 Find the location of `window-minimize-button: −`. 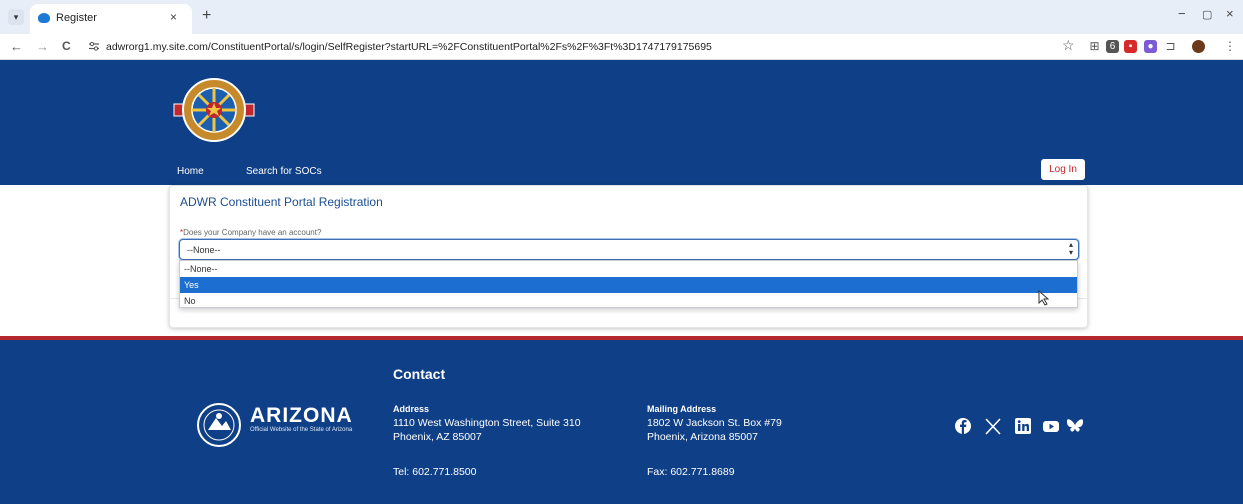

window-minimize-button: − is located at coordinates (1182, 13).